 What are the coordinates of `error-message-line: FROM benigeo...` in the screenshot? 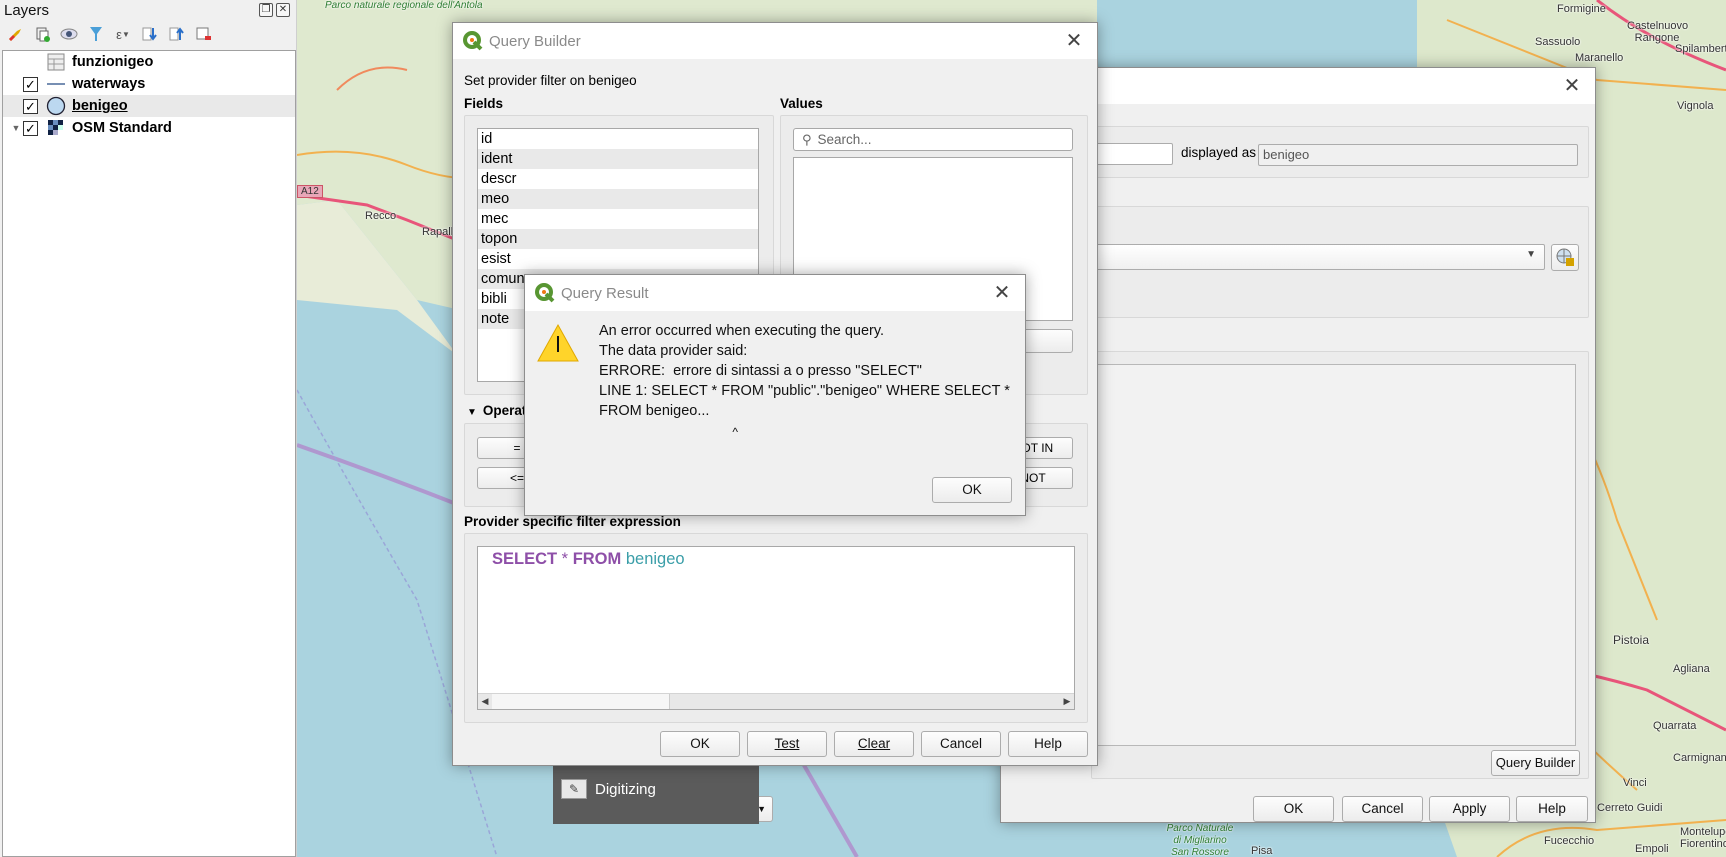 It's located at (654, 411).